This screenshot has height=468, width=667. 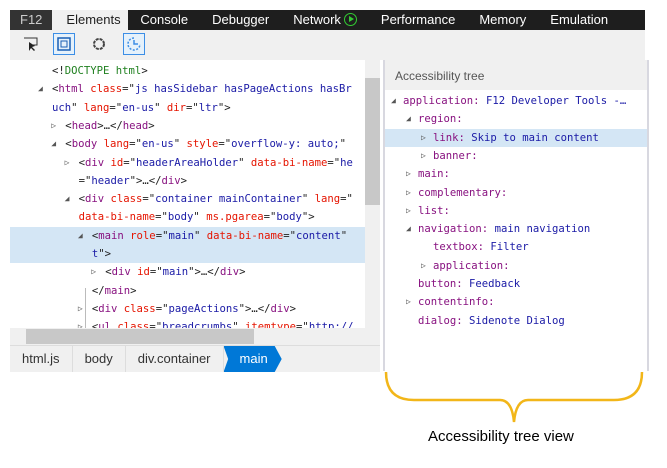 I want to click on annotation-bracket, so click(x=514, y=397).